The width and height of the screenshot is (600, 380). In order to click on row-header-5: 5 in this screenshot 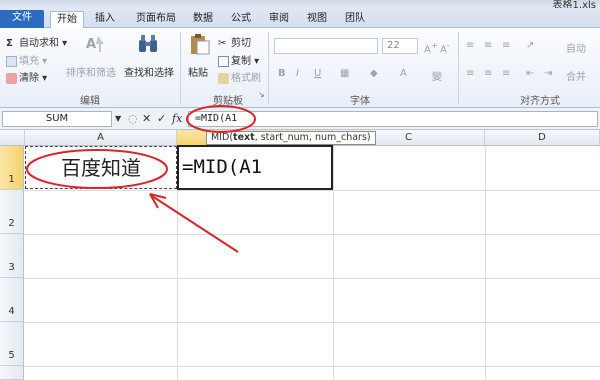, I will do `click(12, 344)`.